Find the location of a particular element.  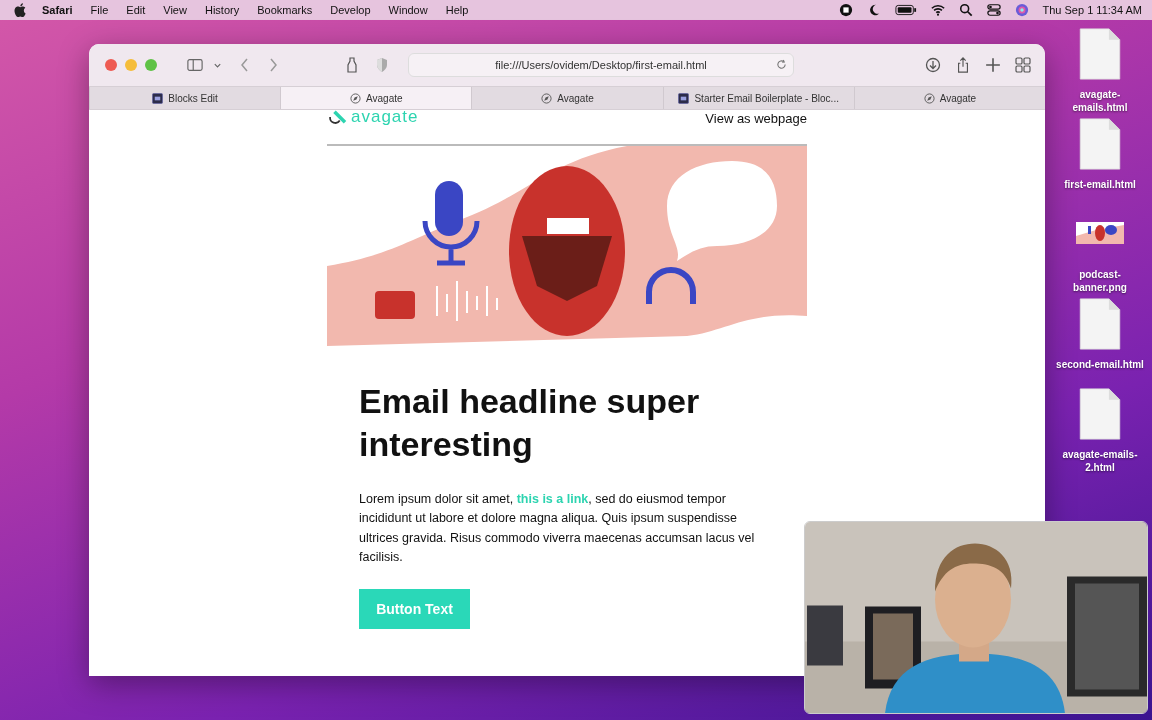

bottle-icon is located at coordinates (352, 65).